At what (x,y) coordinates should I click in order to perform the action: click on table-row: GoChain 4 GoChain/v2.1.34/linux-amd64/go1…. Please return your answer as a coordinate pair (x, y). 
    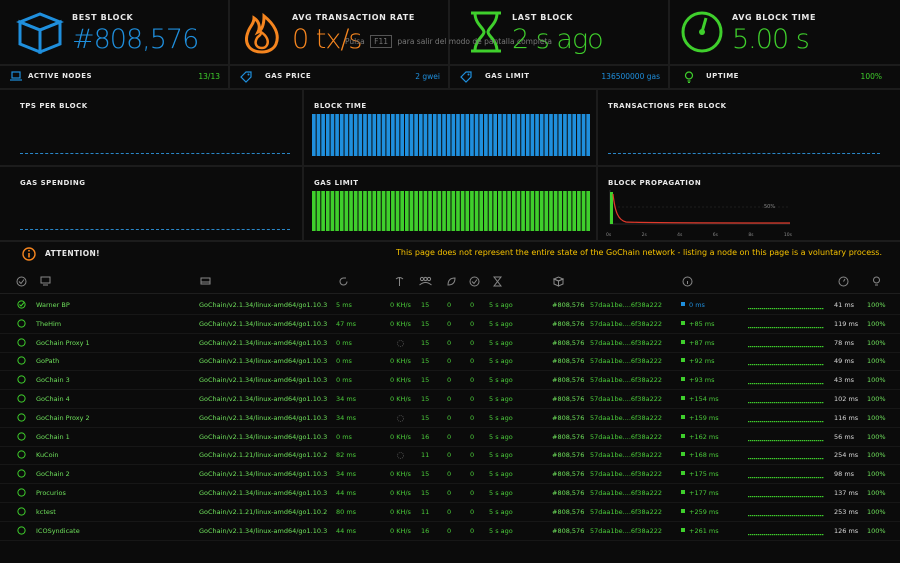
    Looking at the image, I should click on (450, 399).